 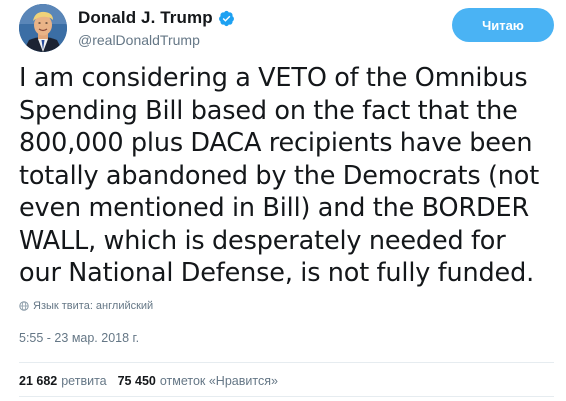 What do you see at coordinates (84, 381) in the screenshot?
I see `retweets-label: ретвита` at bounding box center [84, 381].